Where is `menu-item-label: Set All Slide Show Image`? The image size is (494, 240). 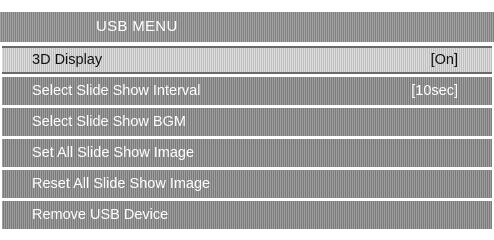
menu-item-label: Set All Slide Show Image is located at coordinates (113, 153).